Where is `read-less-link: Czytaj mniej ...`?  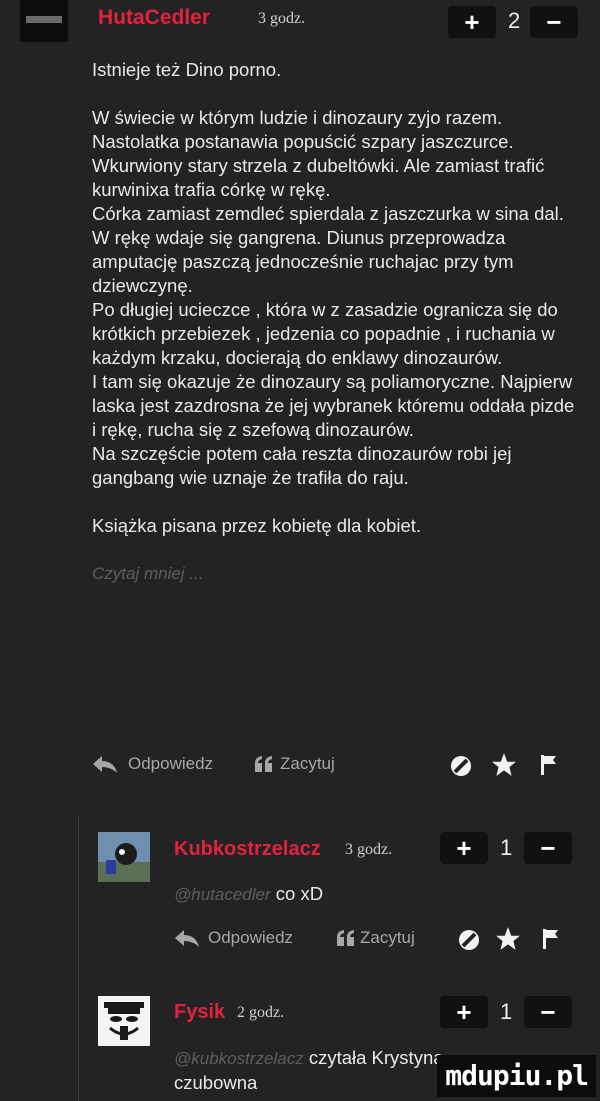 read-less-link: Czytaj mniej ... is located at coordinates (337, 574).